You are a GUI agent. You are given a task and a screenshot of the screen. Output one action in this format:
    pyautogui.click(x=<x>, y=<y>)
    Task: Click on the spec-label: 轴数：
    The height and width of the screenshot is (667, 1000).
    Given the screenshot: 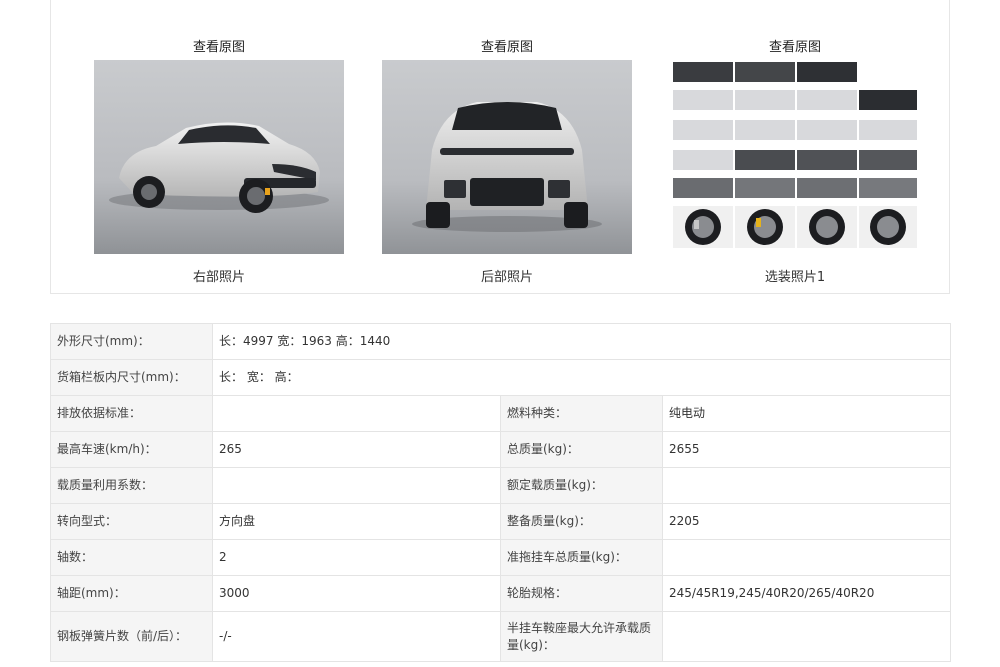 What is the action you would take?
    pyautogui.click(x=131, y=557)
    